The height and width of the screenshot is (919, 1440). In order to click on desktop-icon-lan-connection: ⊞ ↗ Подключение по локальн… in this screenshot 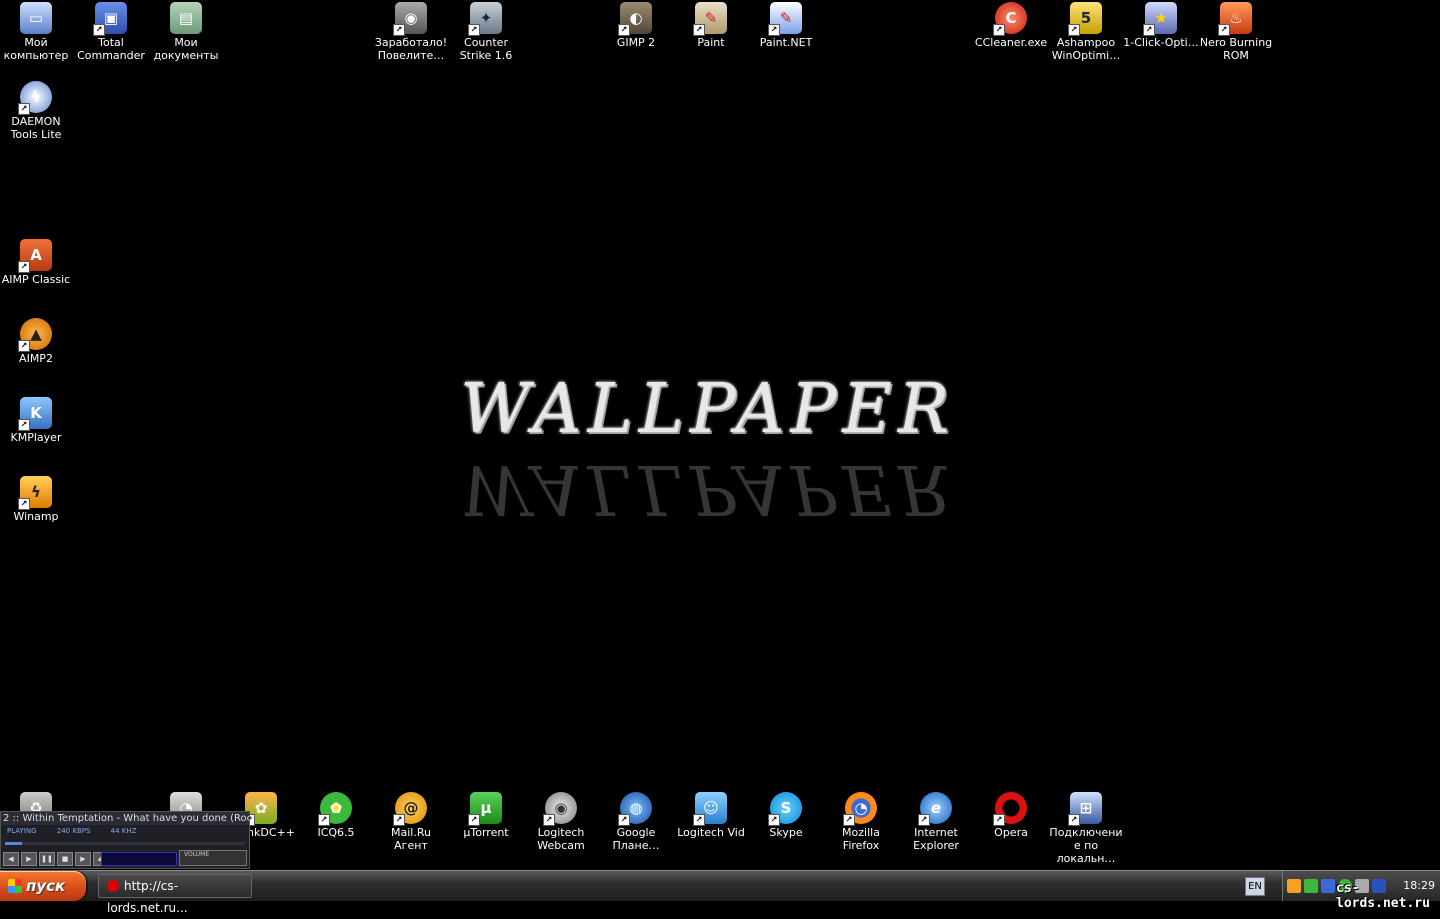, I will do `click(1086, 828)`.